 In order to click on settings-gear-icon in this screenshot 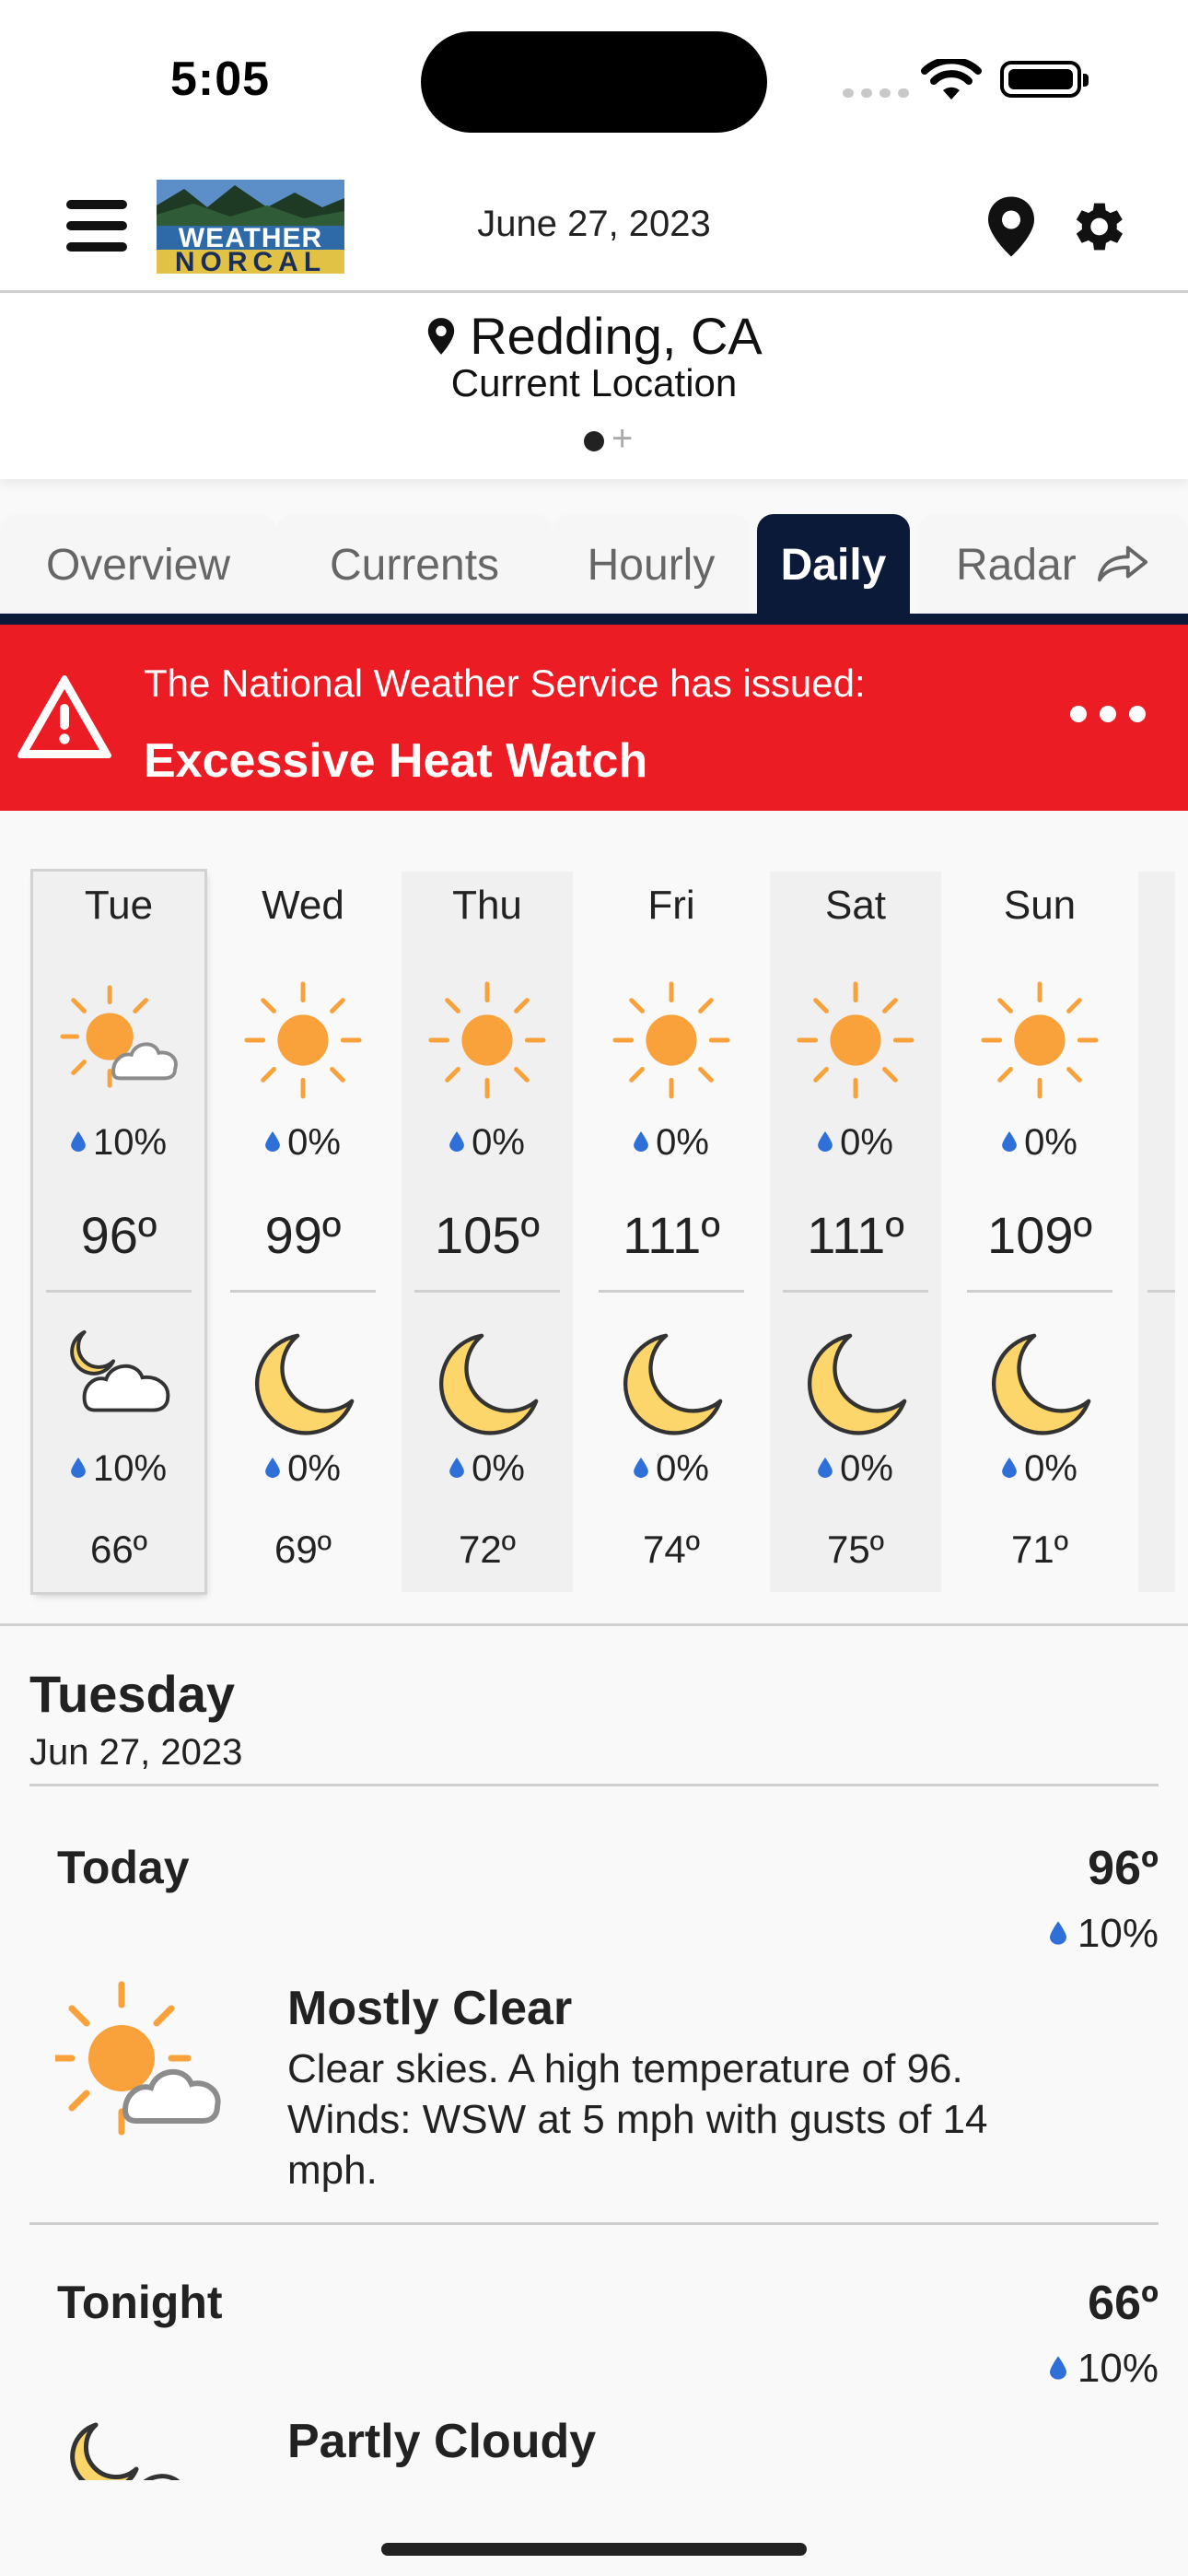, I will do `click(1097, 227)`.